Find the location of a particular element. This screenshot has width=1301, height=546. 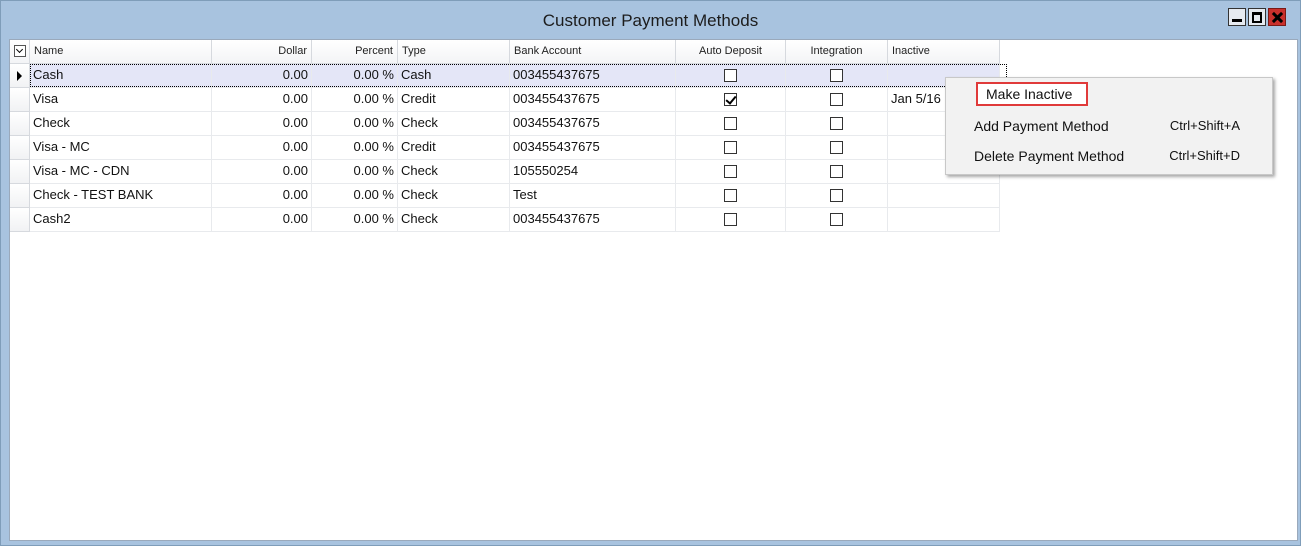

table-row: Cash2 0.00 0.00 % Check 003455437675 is located at coordinates (505, 220).